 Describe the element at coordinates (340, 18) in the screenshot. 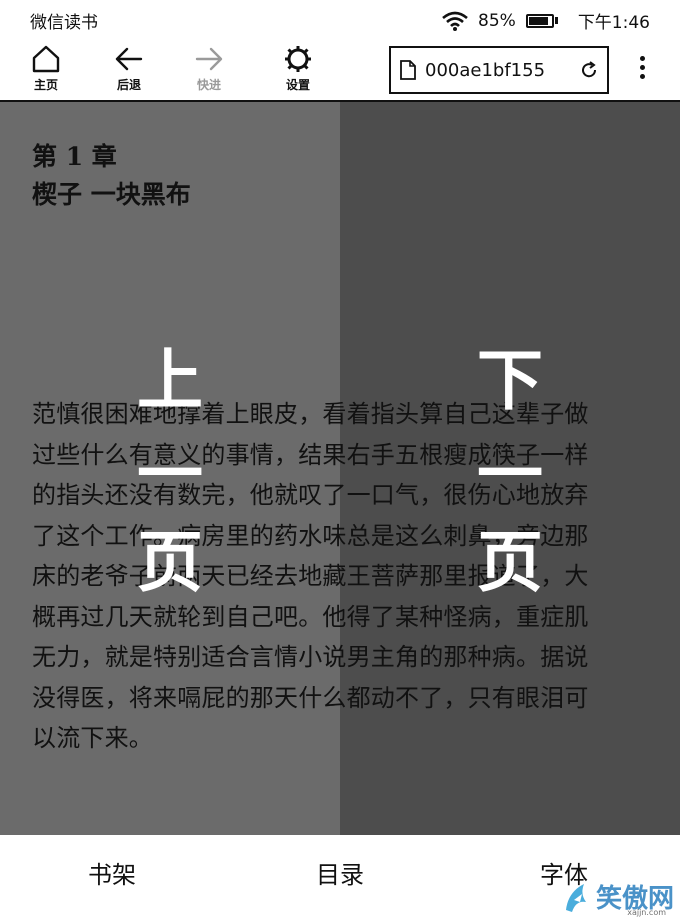

I see `status-bar: 微信读书 85% 下午1:46` at that location.